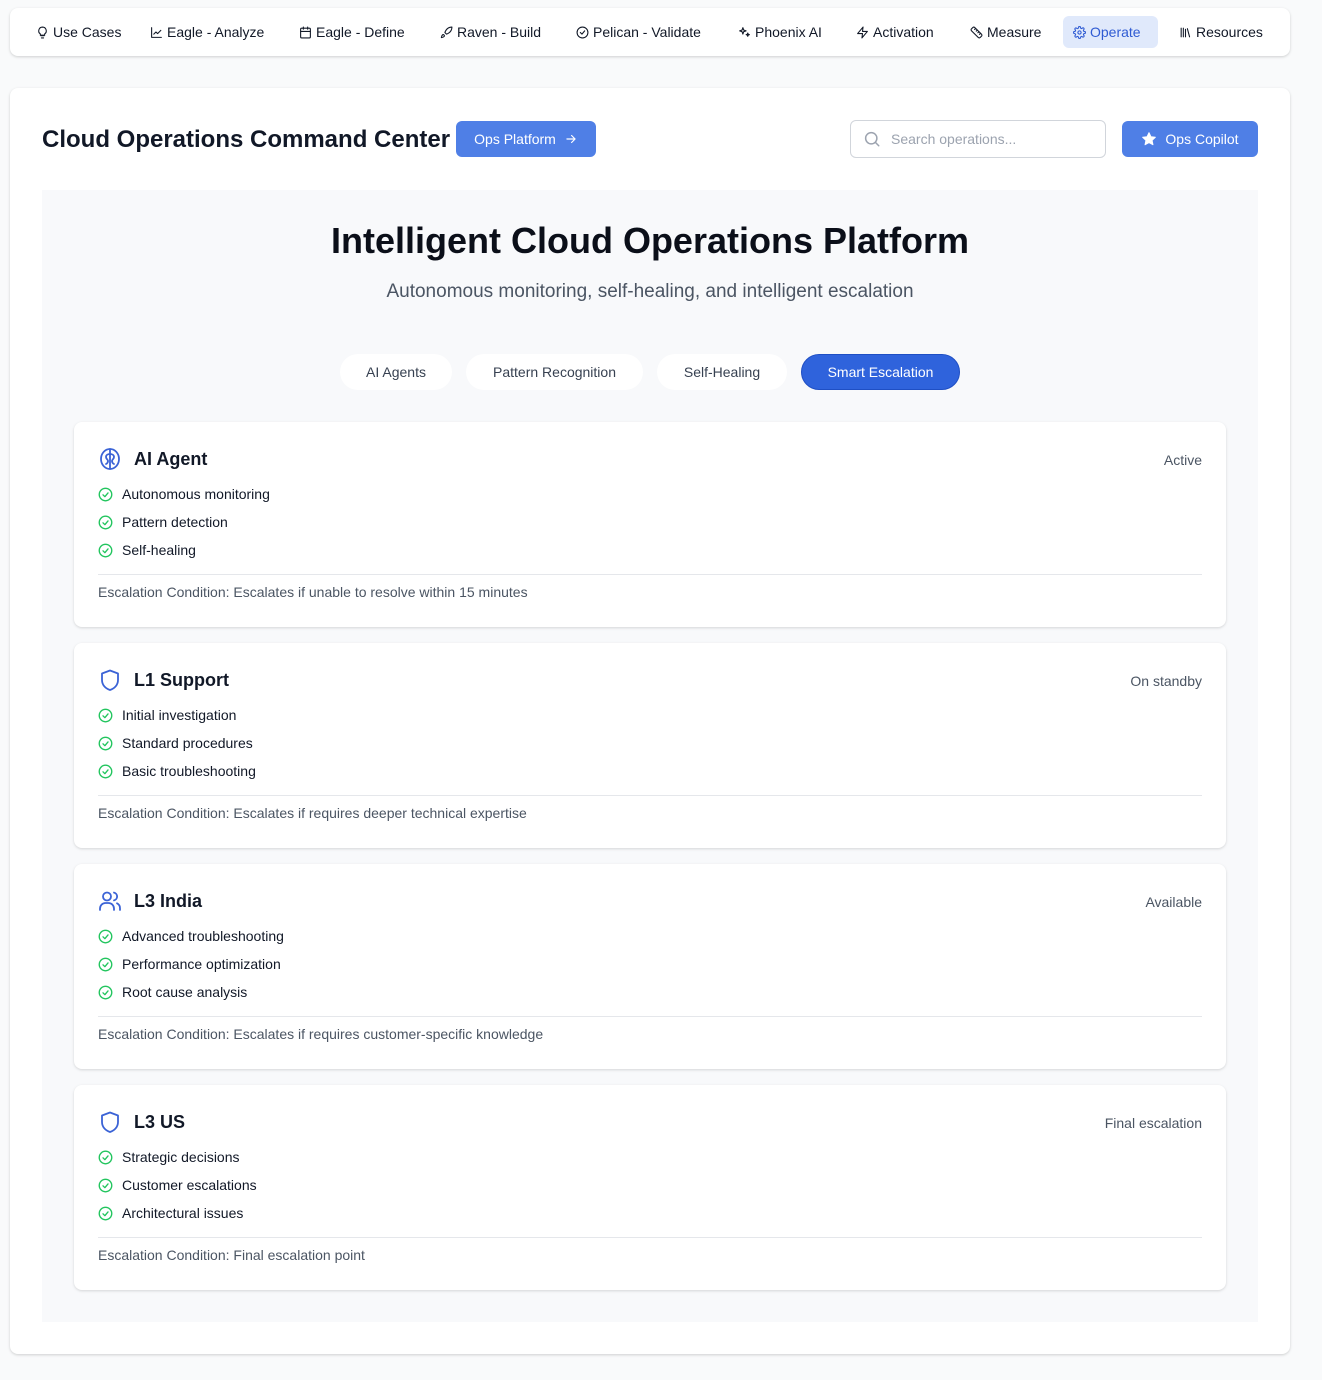 The width and height of the screenshot is (1322, 1380). I want to click on tier-feature-label: Initial investigation, so click(179, 715).